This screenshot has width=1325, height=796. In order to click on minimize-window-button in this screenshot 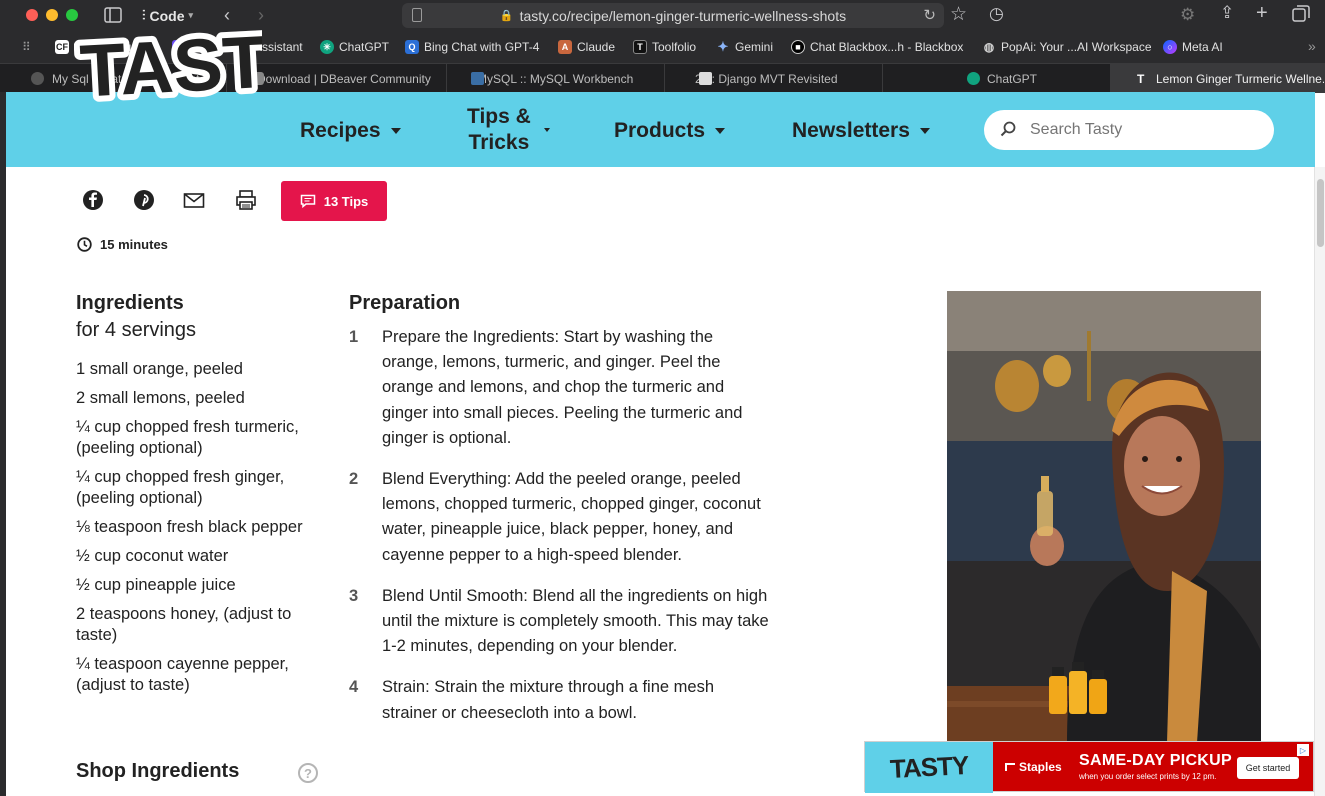, I will do `click(52, 15)`.